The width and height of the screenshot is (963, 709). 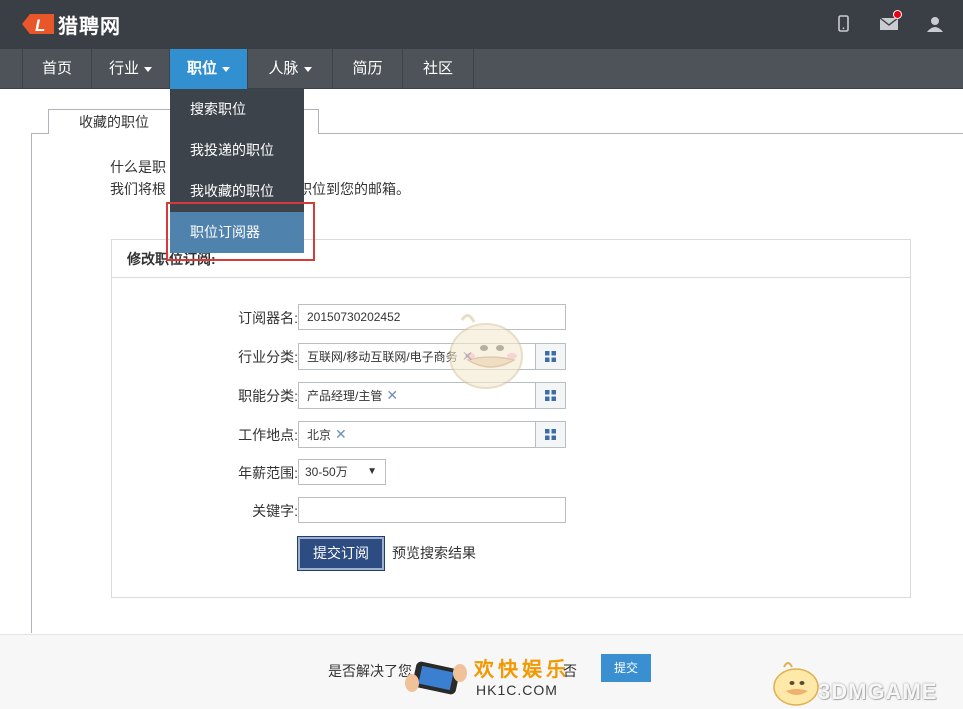 I want to click on tab-favorites: 收藏的职位, so click(x=114, y=121).